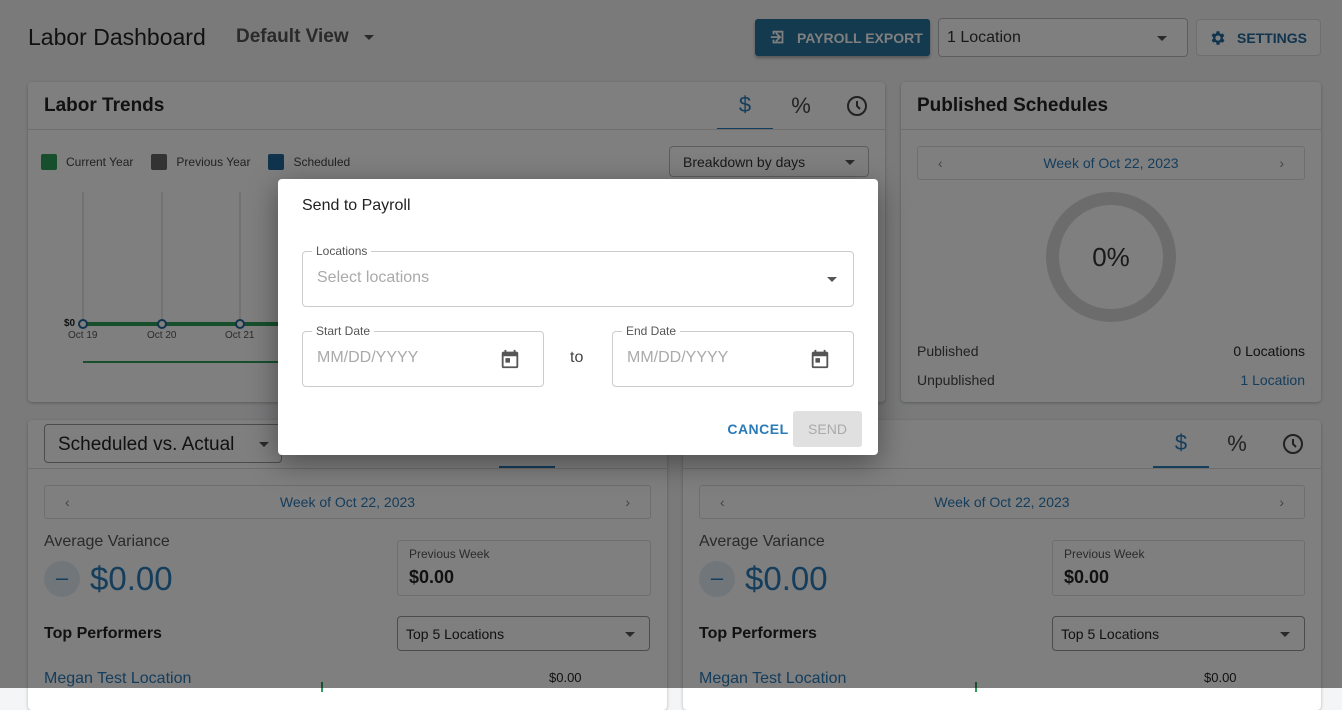 Image resolution: width=1342 pixels, height=710 pixels. What do you see at coordinates (356, 205) in the screenshot?
I see `dialog-title: Send to Payroll` at bounding box center [356, 205].